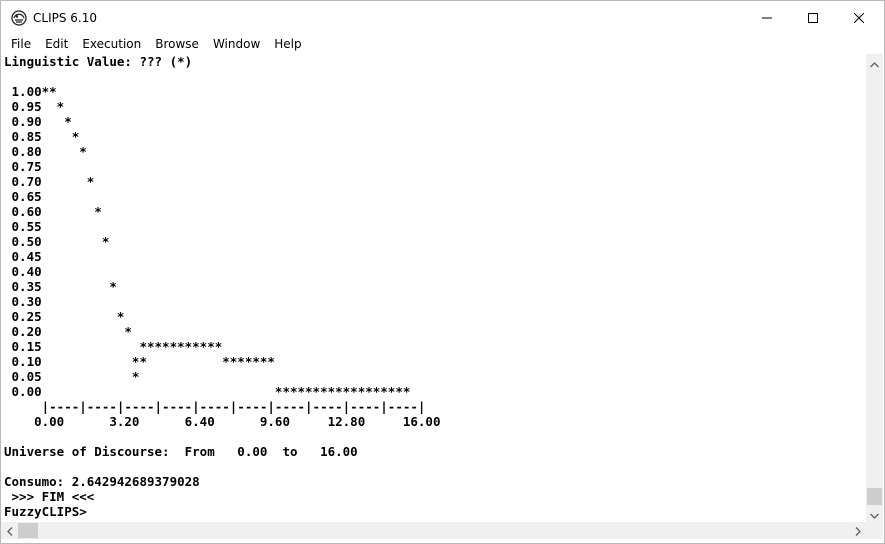  I want to click on clips-app-icon, so click(19, 18).